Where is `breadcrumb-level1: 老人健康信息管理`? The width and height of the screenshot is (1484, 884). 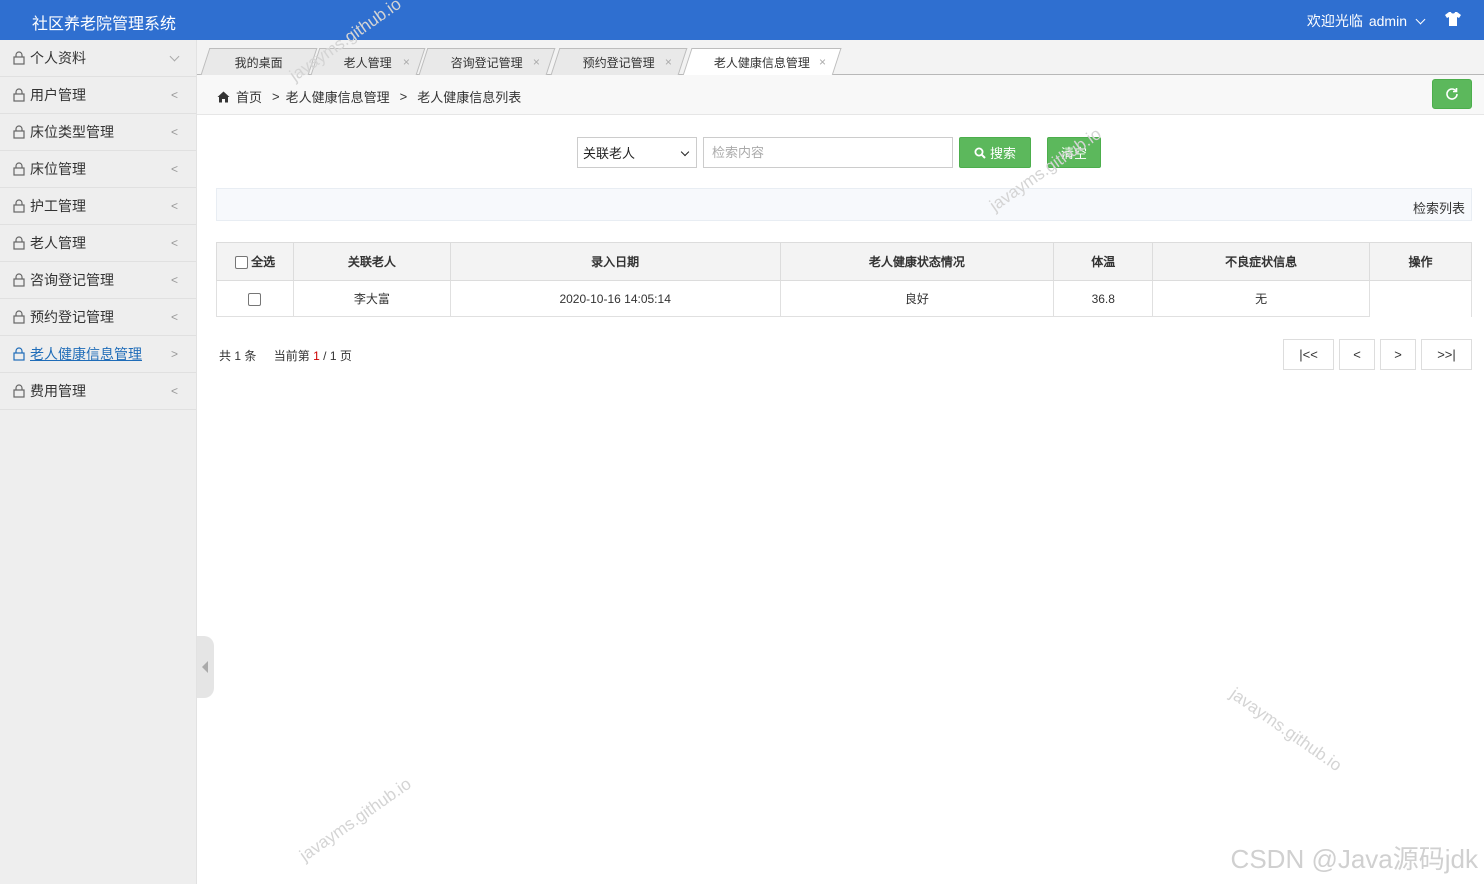 breadcrumb-level1: 老人健康信息管理 is located at coordinates (338, 96).